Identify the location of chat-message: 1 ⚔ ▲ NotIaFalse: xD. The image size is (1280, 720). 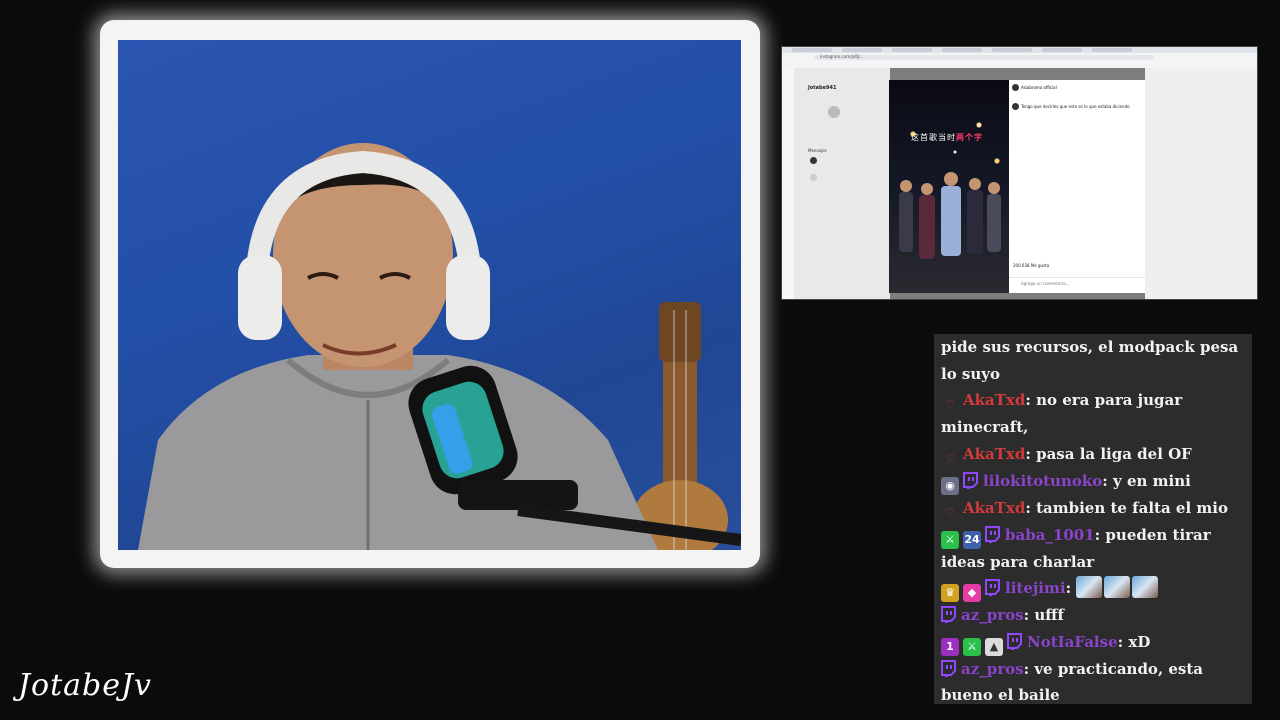
(1093, 642).